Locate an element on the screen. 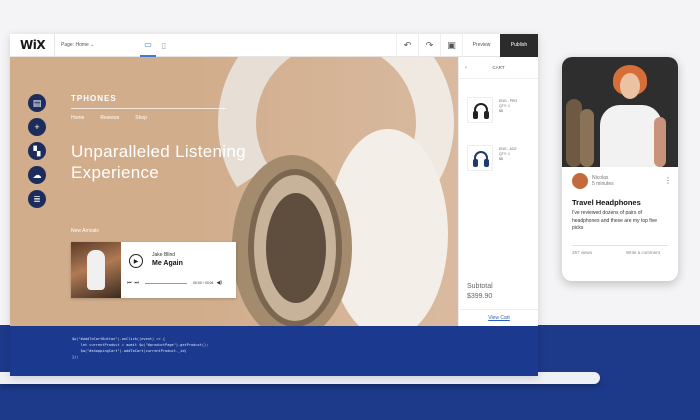 The image size is (700, 420). nav-item-home: Home is located at coordinates (77, 118).